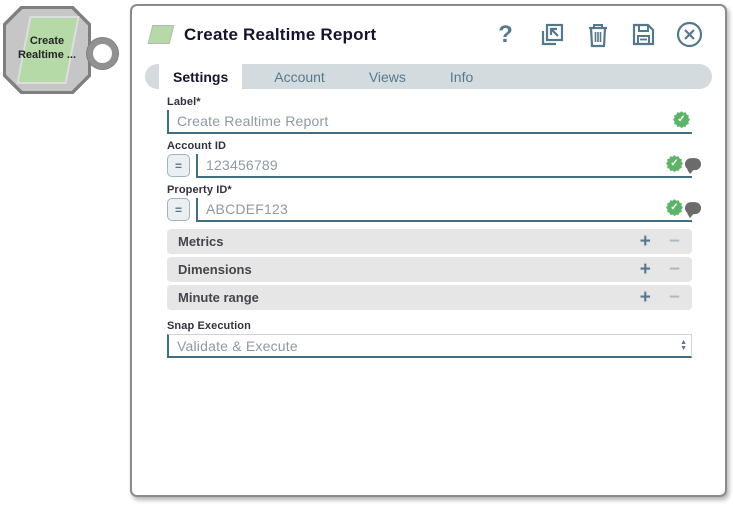 The width and height of the screenshot is (733, 507). I want to click on field-snap-execution: Snap Execution Validate & Execute ▲ ▼, so click(429, 339).